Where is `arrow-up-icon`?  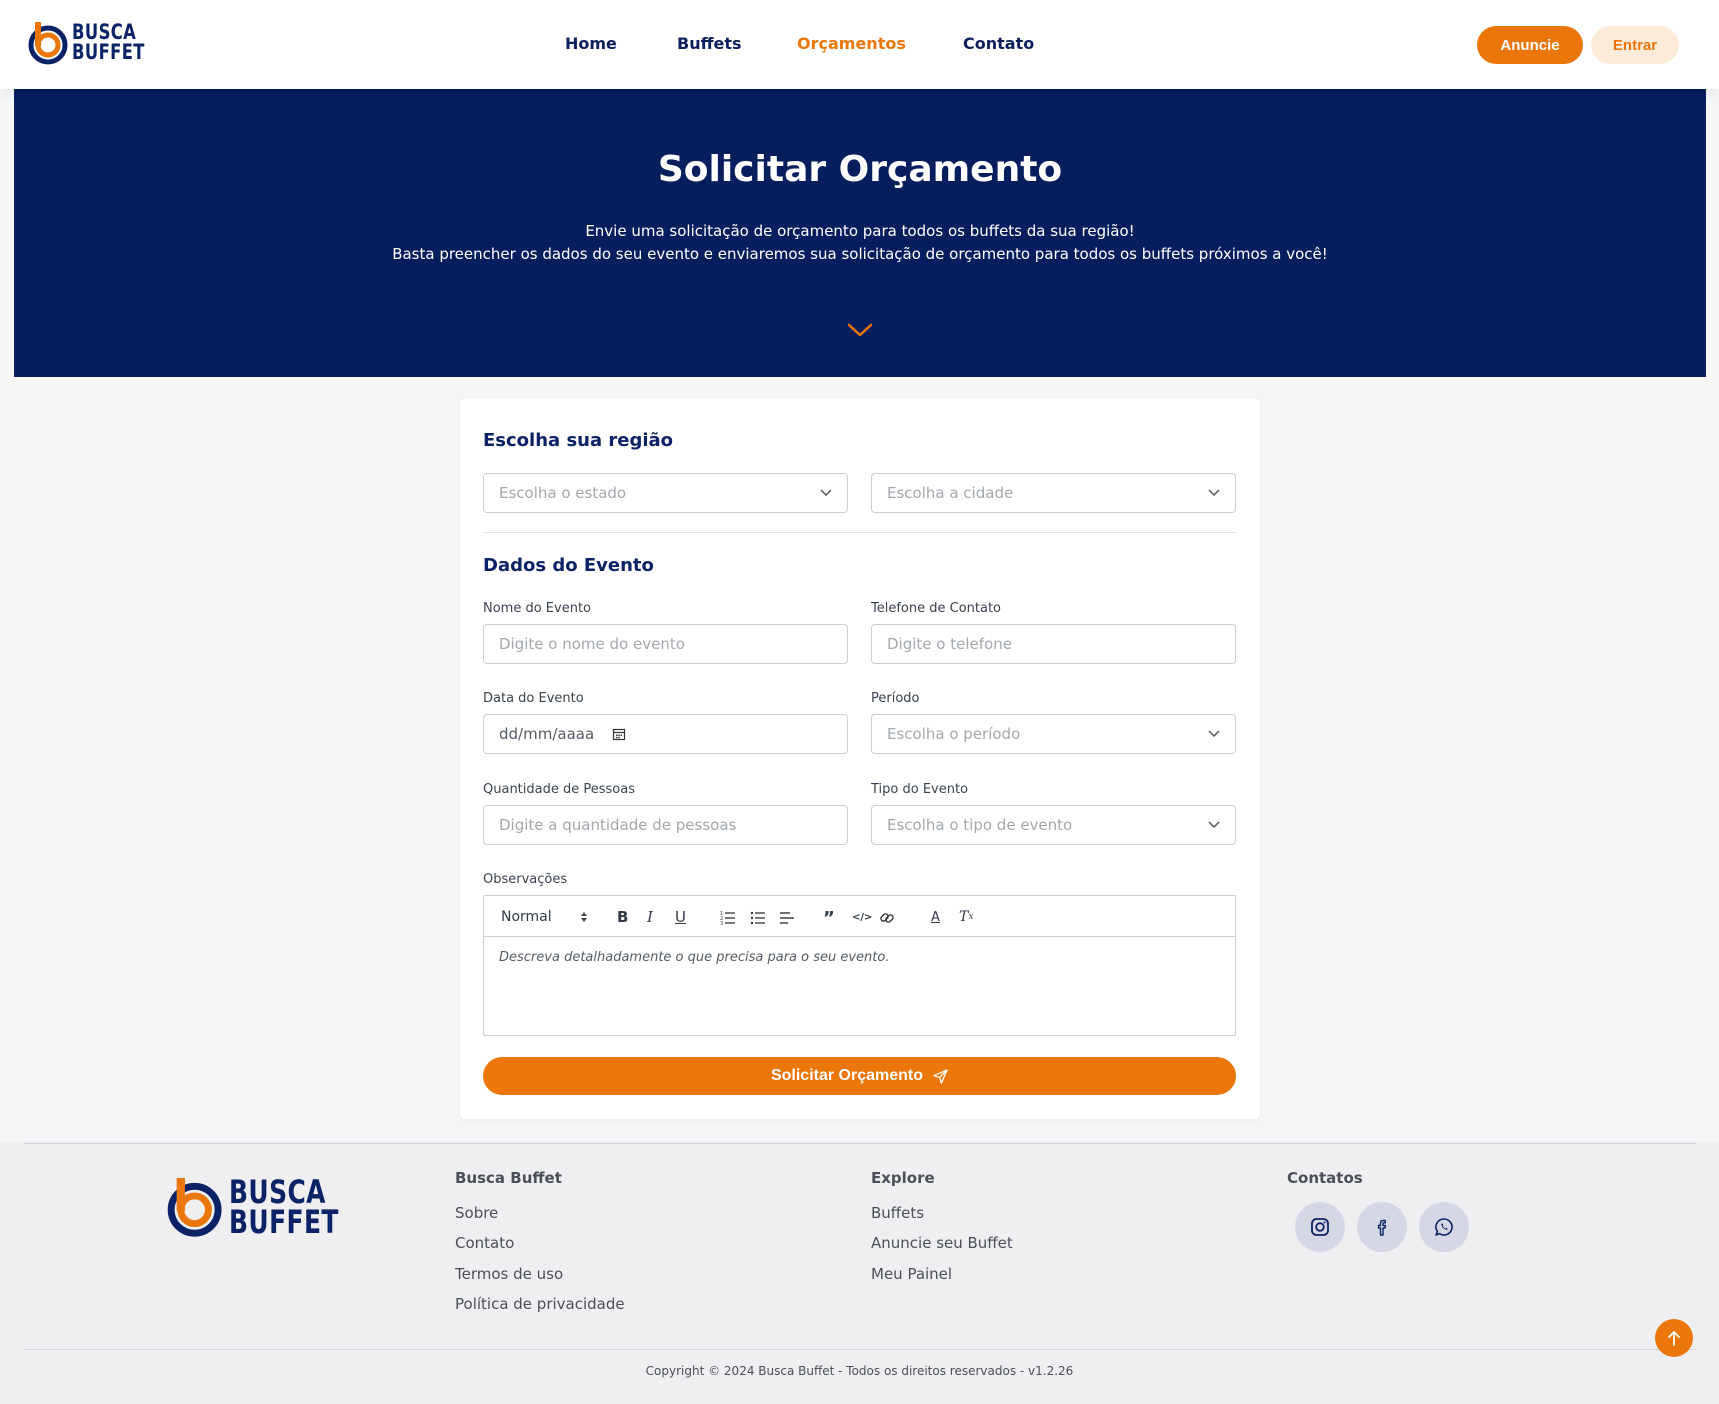 arrow-up-icon is located at coordinates (1674, 1338).